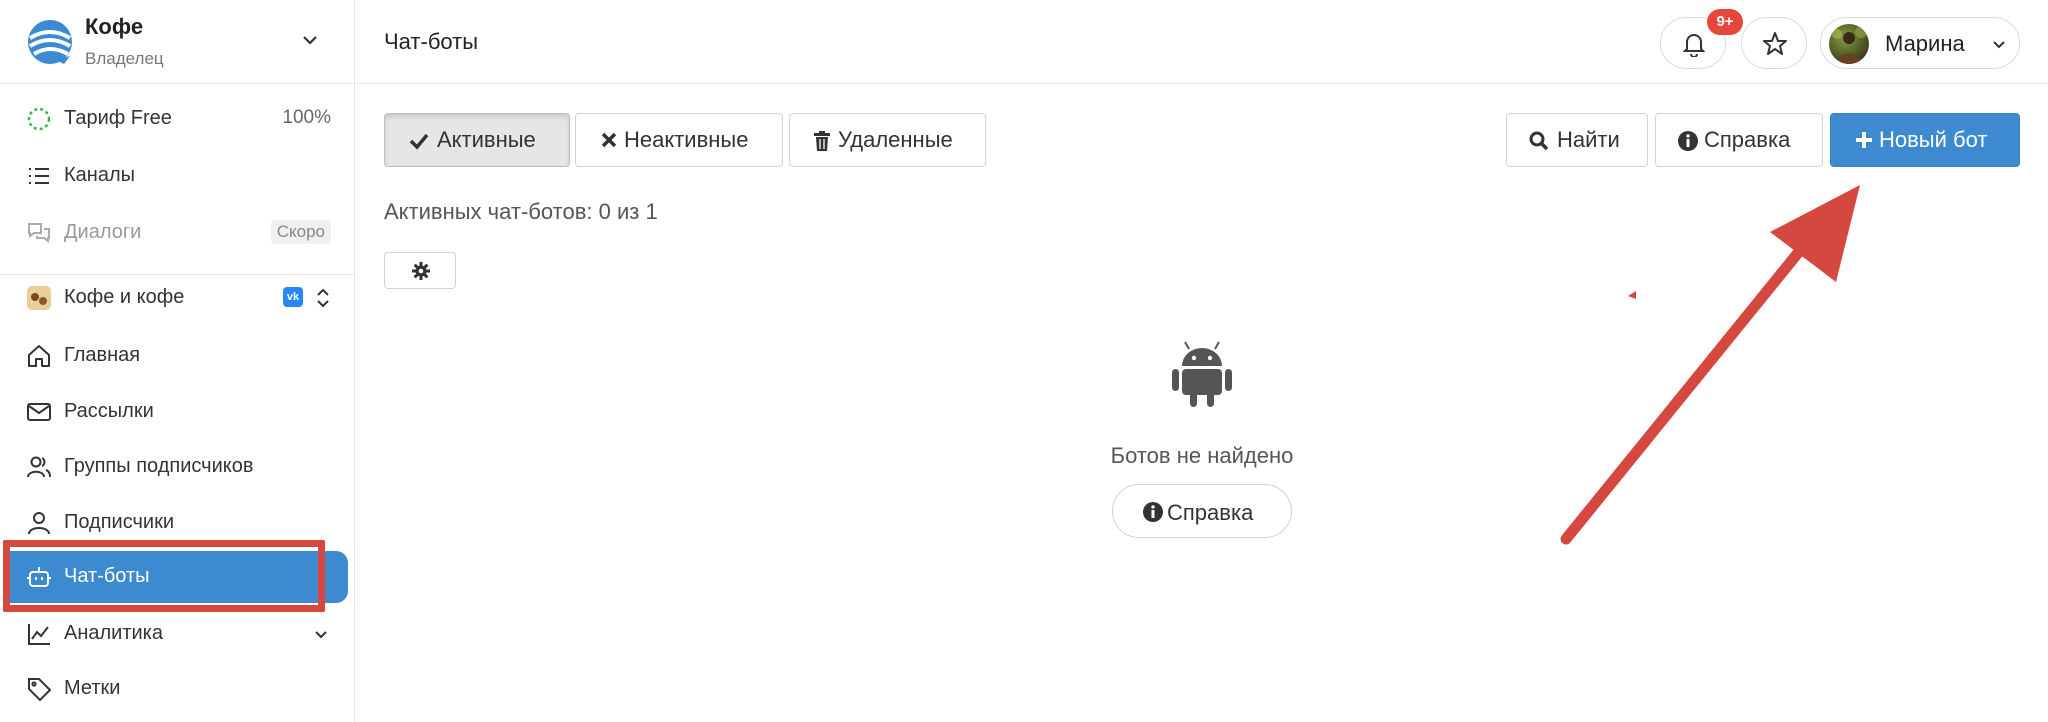 This screenshot has height=722, width=2048. What do you see at coordinates (177, 42) in the screenshot?
I see `org-switcher: Кофе Владелец` at bounding box center [177, 42].